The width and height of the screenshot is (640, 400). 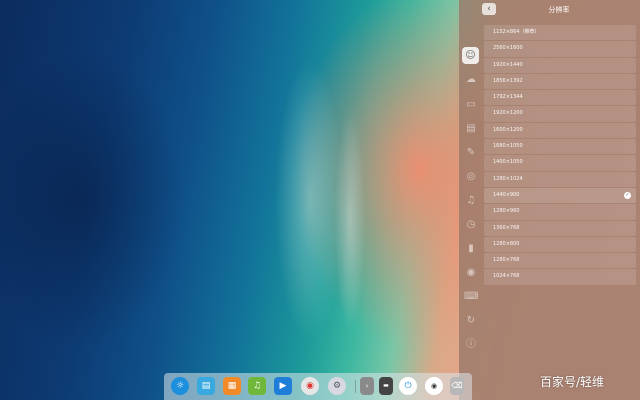 What do you see at coordinates (506, 194) in the screenshot?
I see `resolution-label: 1440×900` at bounding box center [506, 194].